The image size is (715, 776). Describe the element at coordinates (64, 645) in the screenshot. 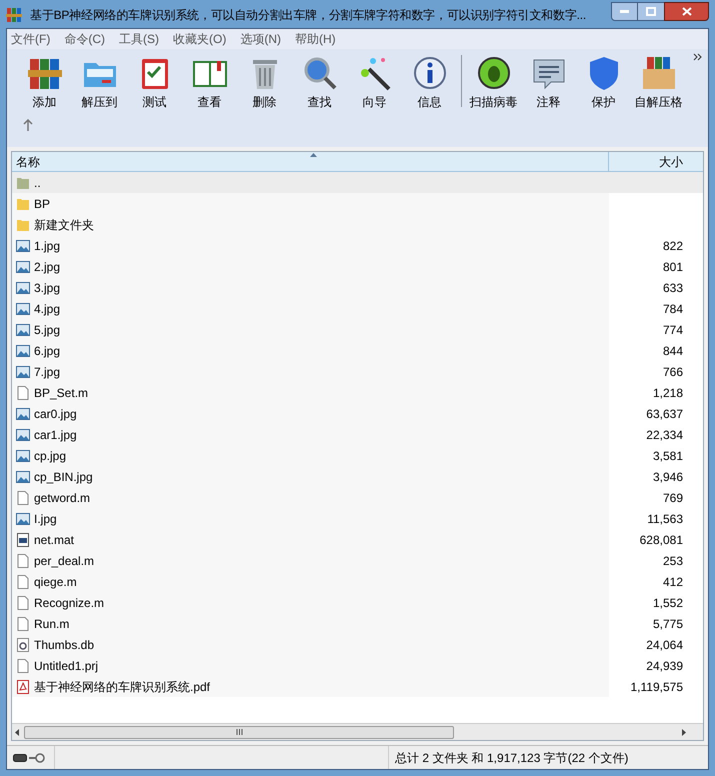

I see `file-name: Thumbs.db` at that location.